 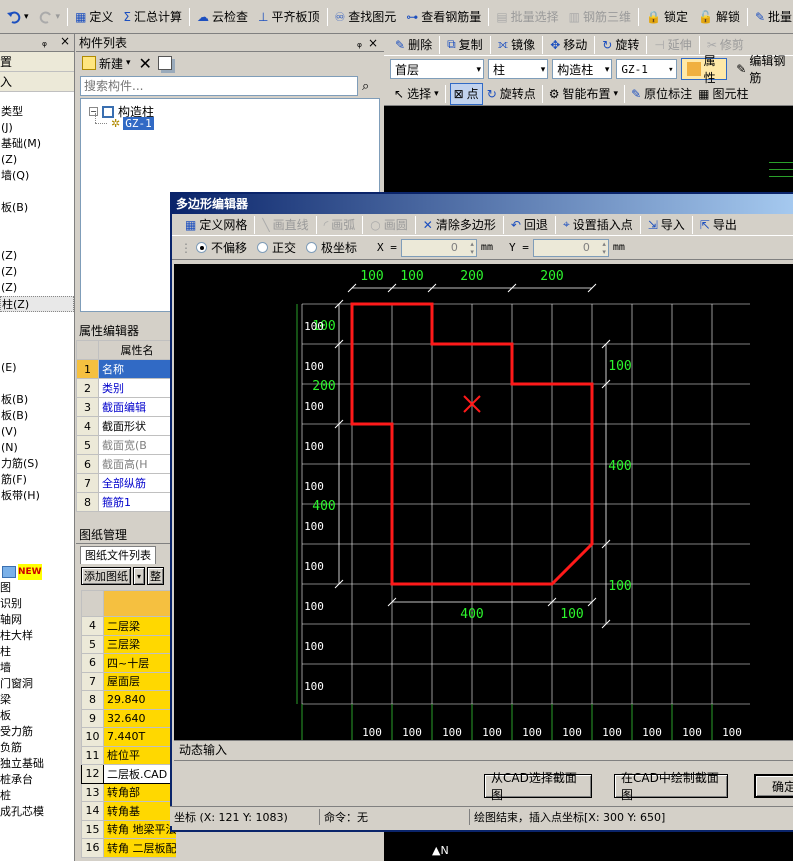 What do you see at coordinates (18, 17) in the screenshot?
I see `undo-button: ▾` at bounding box center [18, 17].